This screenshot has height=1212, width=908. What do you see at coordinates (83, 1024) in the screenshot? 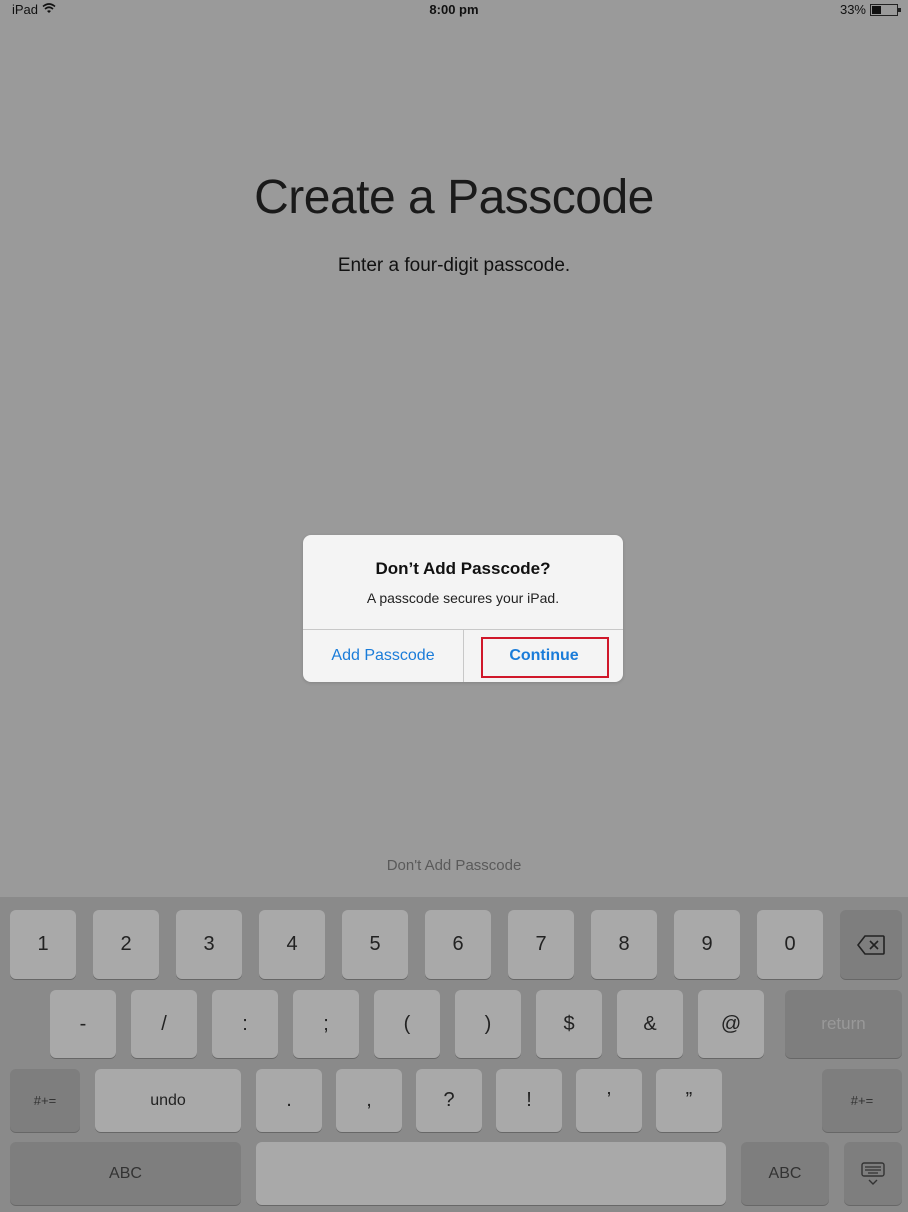
I see `key-hyphen: -` at bounding box center [83, 1024].